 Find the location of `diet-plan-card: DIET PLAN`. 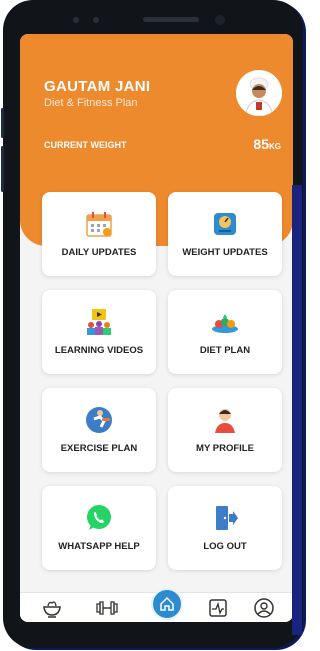

diet-plan-card: DIET PLAN is located at coordinates (225, 332).